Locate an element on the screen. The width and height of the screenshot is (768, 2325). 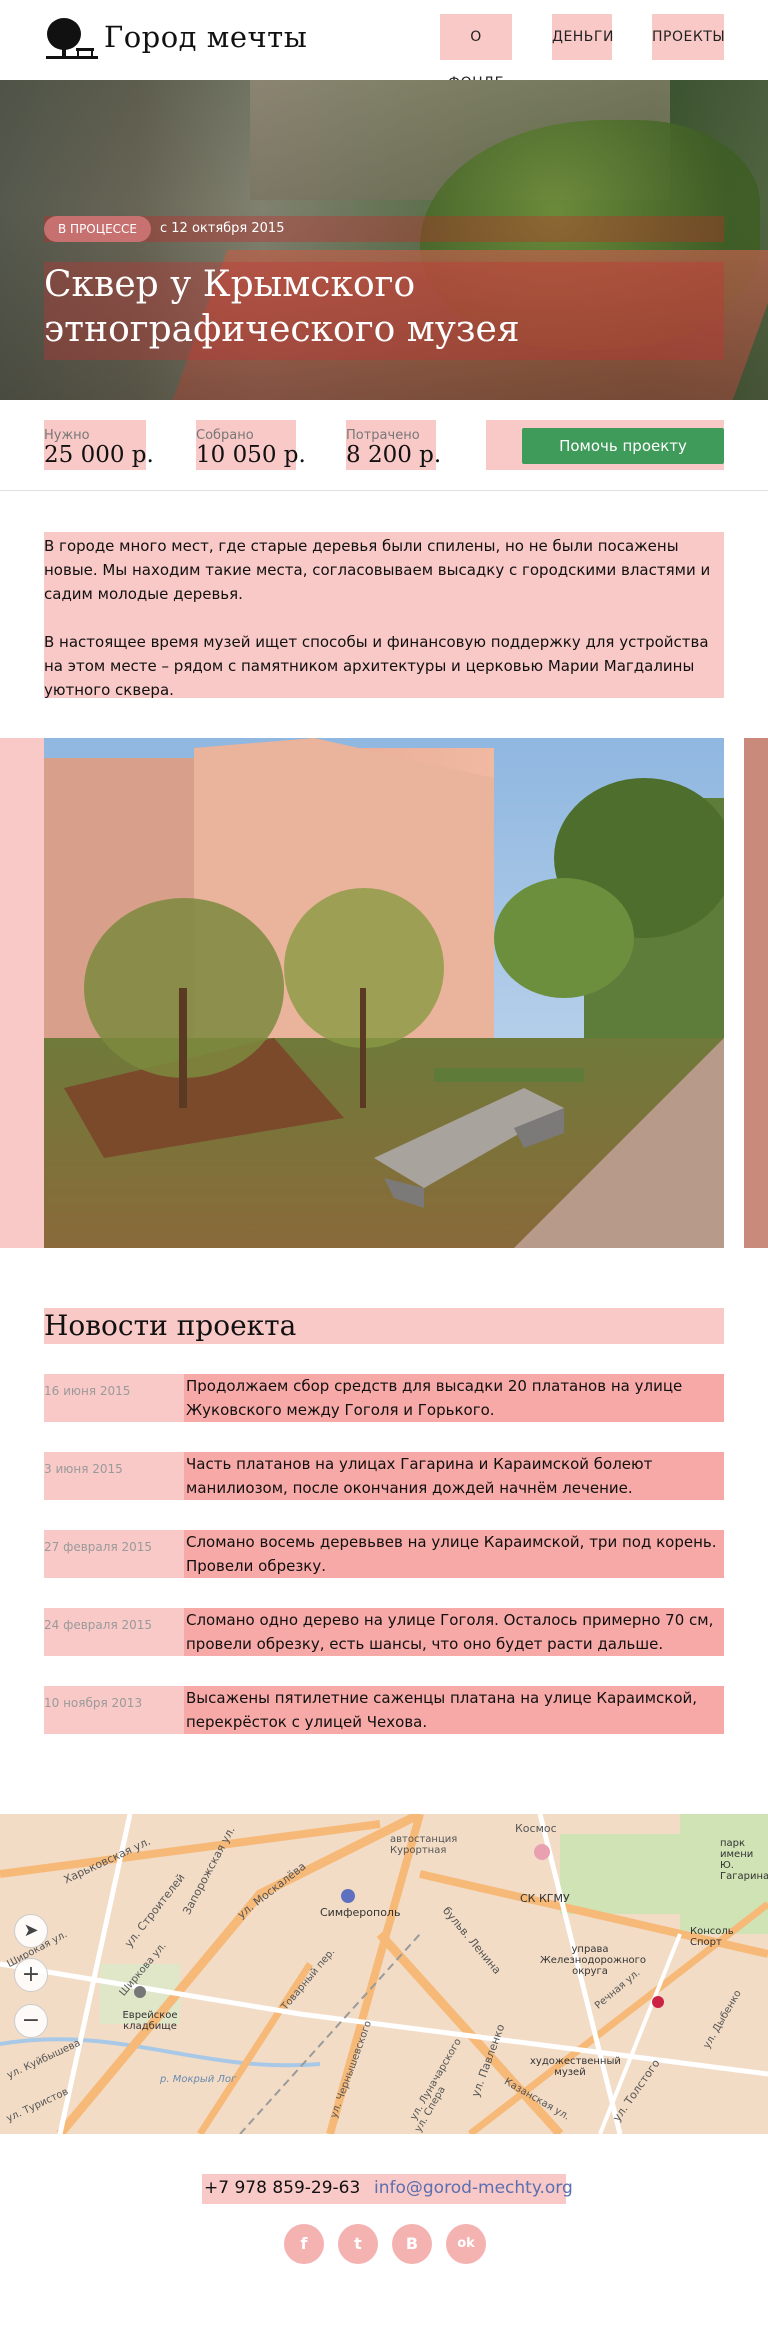
site-logo-text: Город мечты is located at coordinates (205, 37).